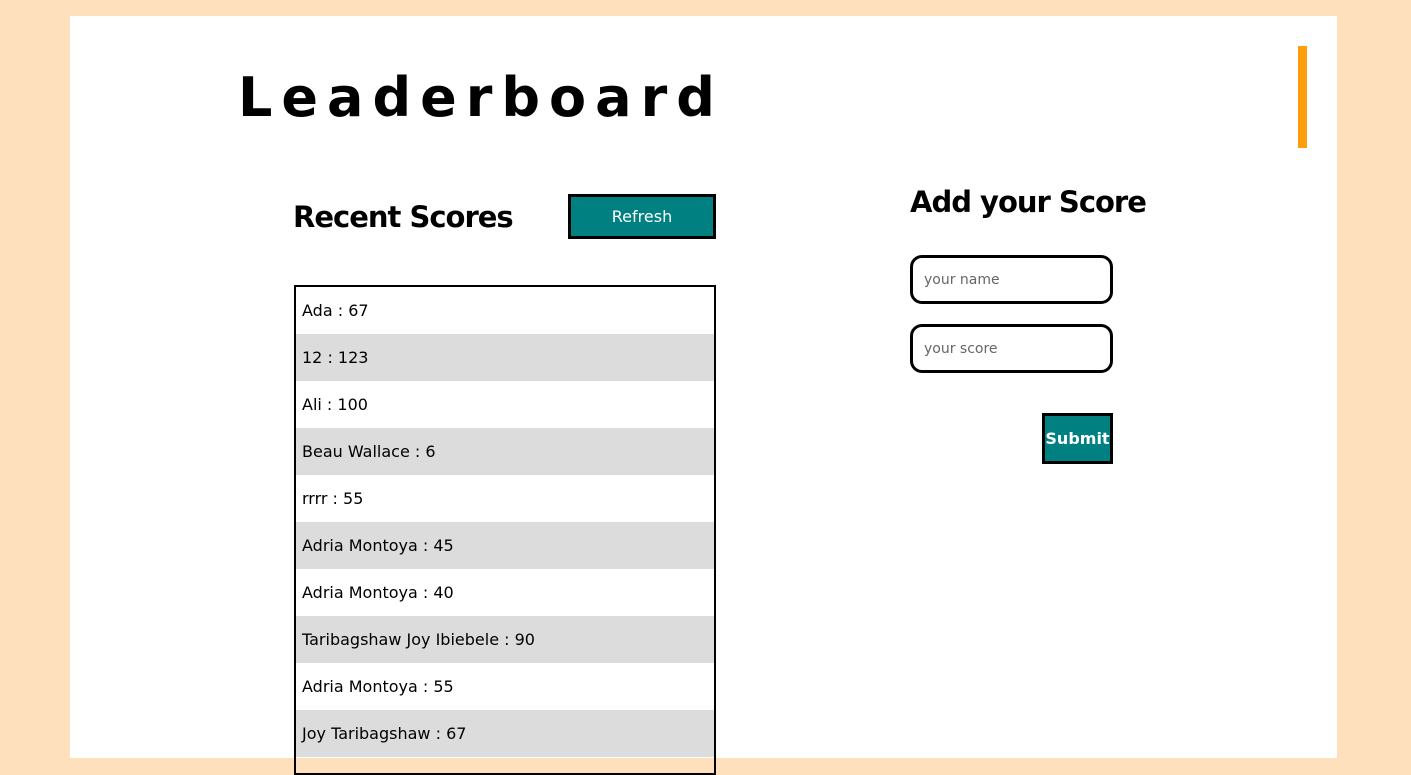  What do you see at coordinates (403, 217) in the screenshot?
I see `recent-scores-title: Recent Scores` at bounding box center [403, 217].